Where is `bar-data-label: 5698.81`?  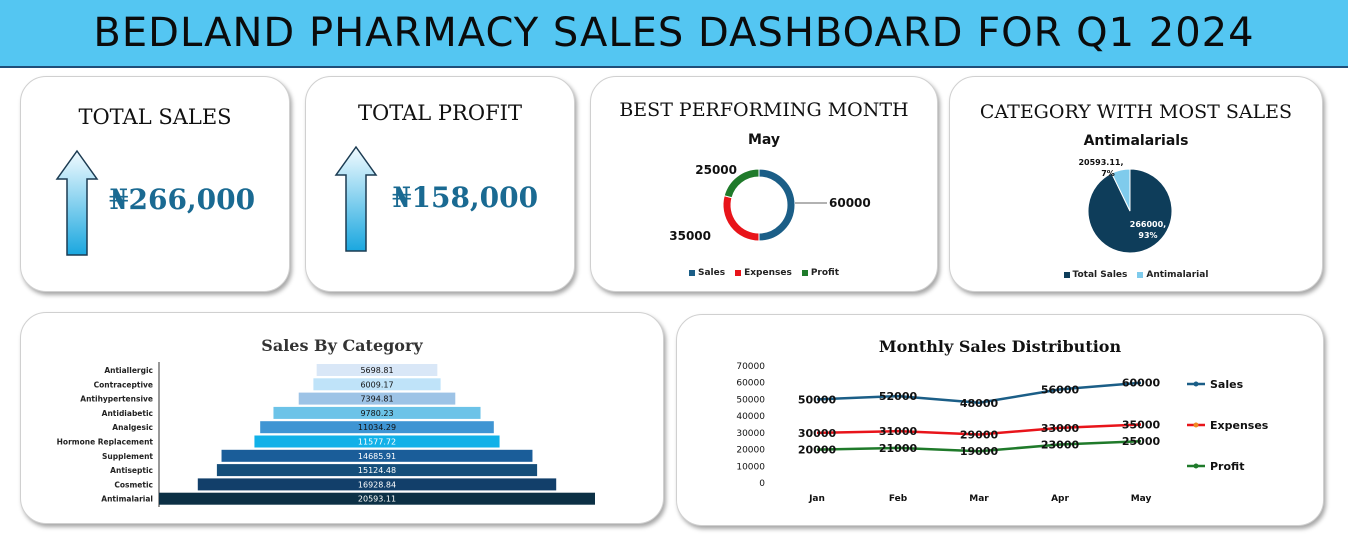
bar-data-label: 5698.81 is located at coordinates (376, 370).